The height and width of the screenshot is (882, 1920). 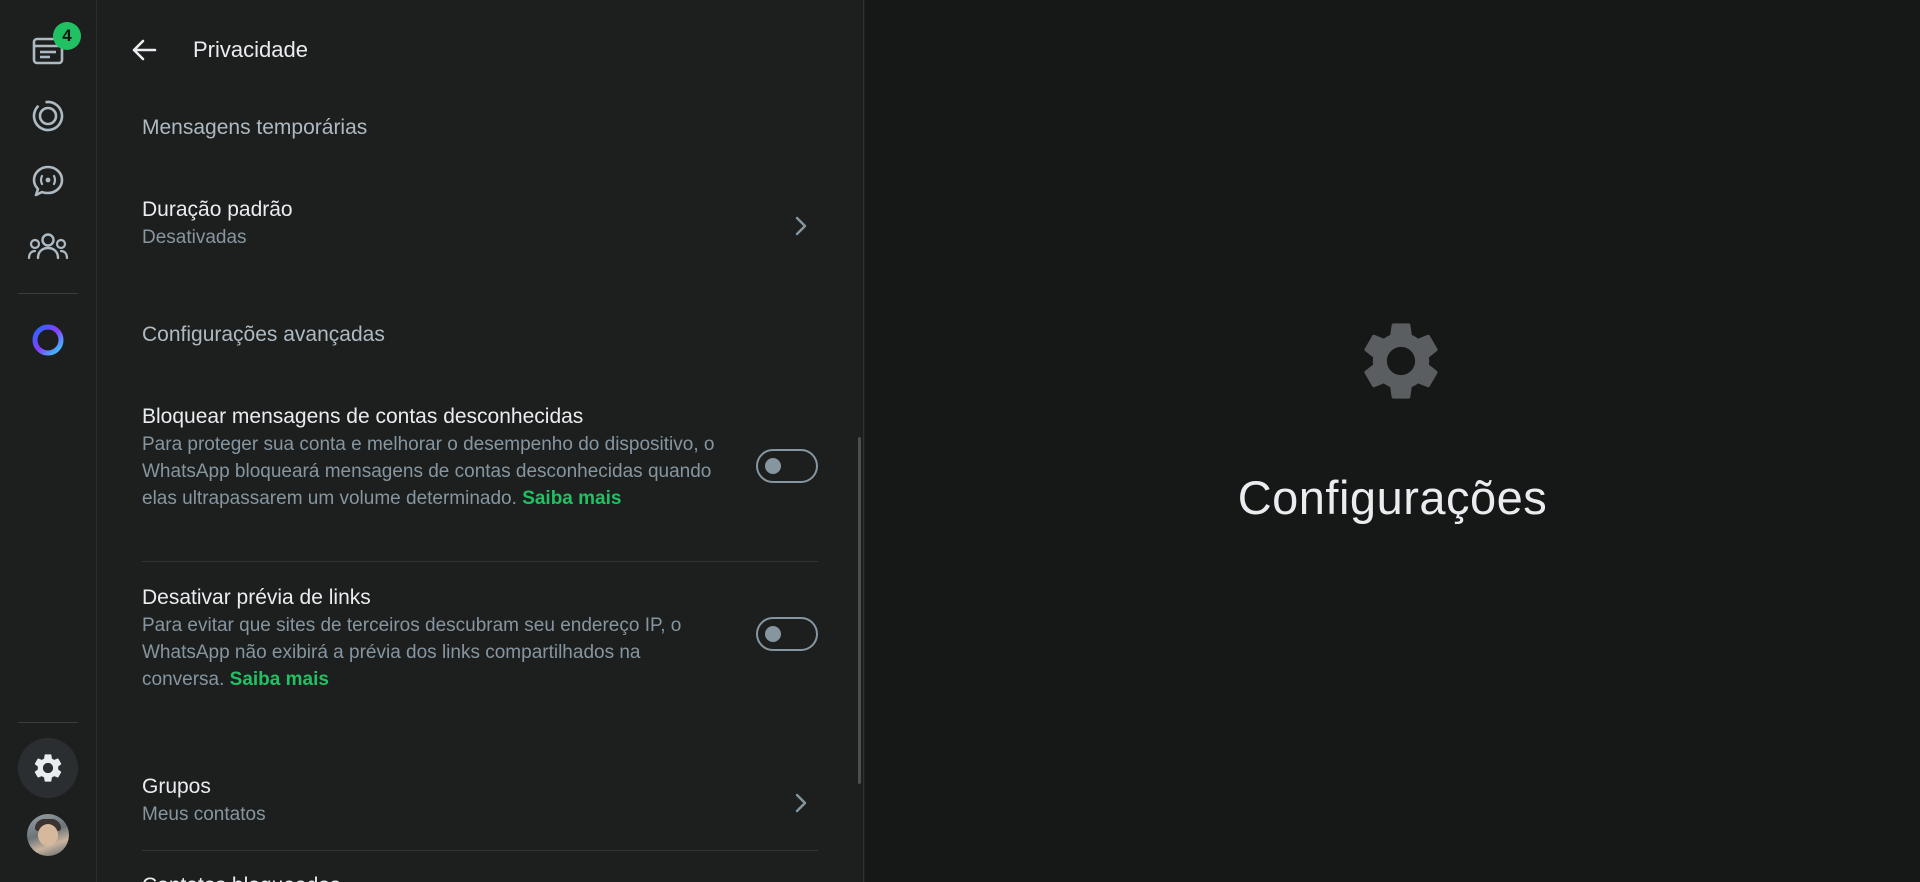 What do you see at coordinates (1392, 497) in the screenshot?
I see `main-title: Configurações` at bounding box center [1392, 497].